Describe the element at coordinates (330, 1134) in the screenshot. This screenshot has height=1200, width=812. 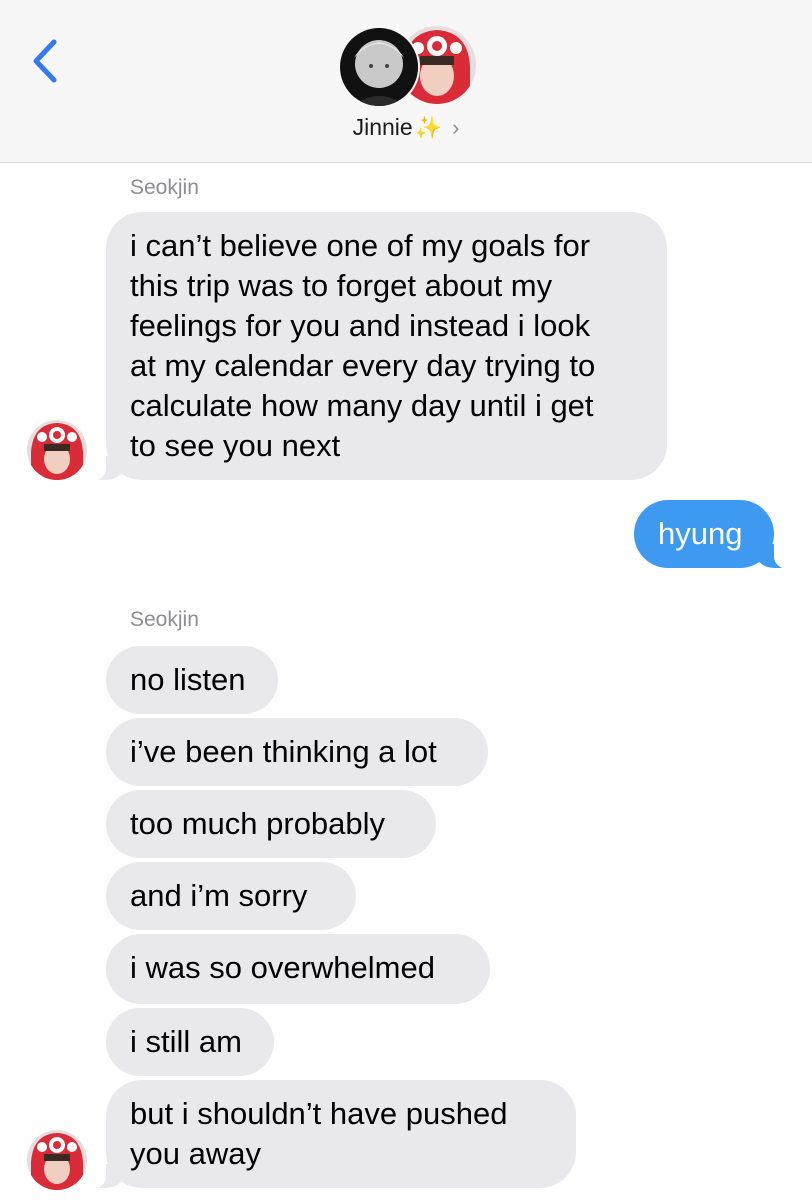
I see `message-bubble: but i shouldn’t have pushed you away` at that location.